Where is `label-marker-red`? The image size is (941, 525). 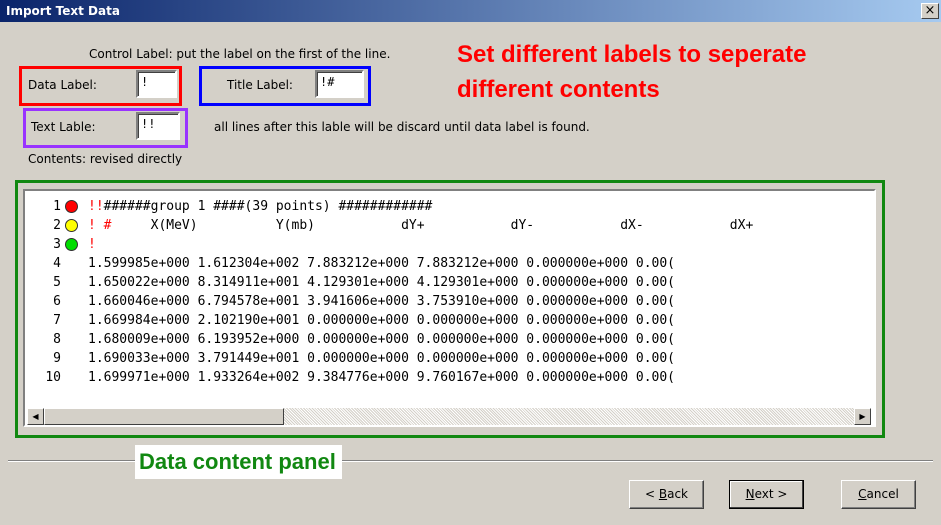
label-marker-red is located at coordinates (71, 206).